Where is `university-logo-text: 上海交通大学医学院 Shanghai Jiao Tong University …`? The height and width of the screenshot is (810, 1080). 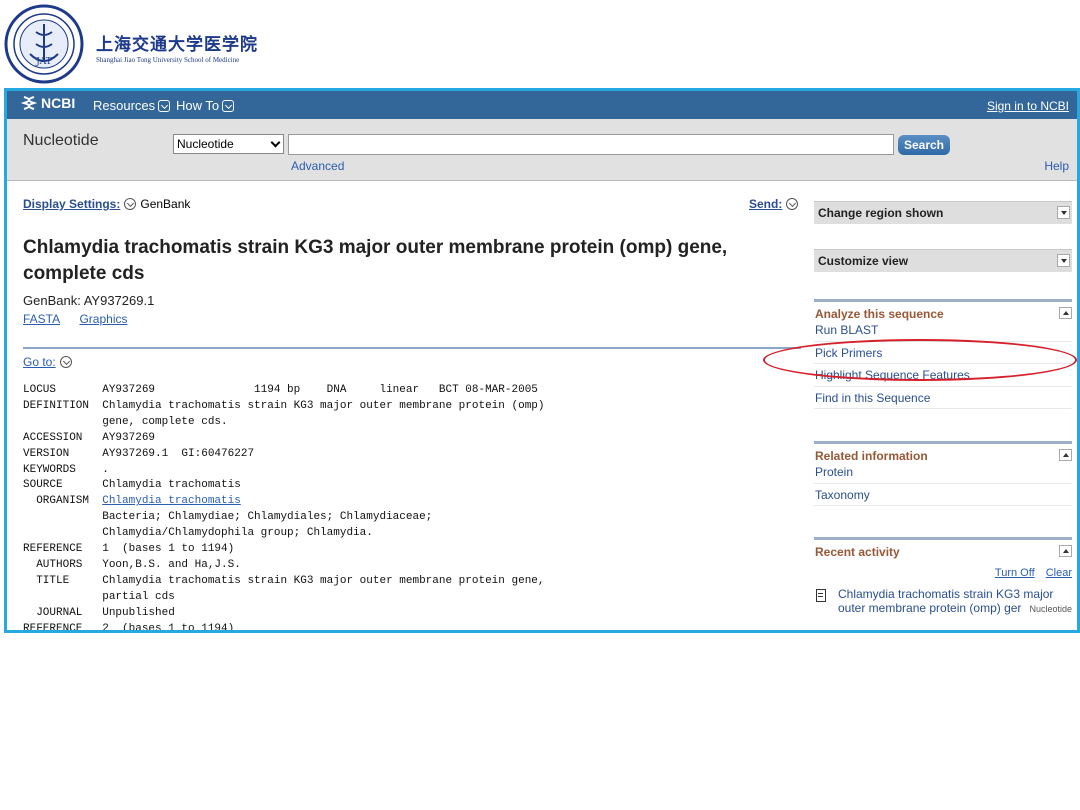
university-logo-text: 上海交通大学医学院 Shanghai Jiao Tong University … is located at coordinates (177, 47).